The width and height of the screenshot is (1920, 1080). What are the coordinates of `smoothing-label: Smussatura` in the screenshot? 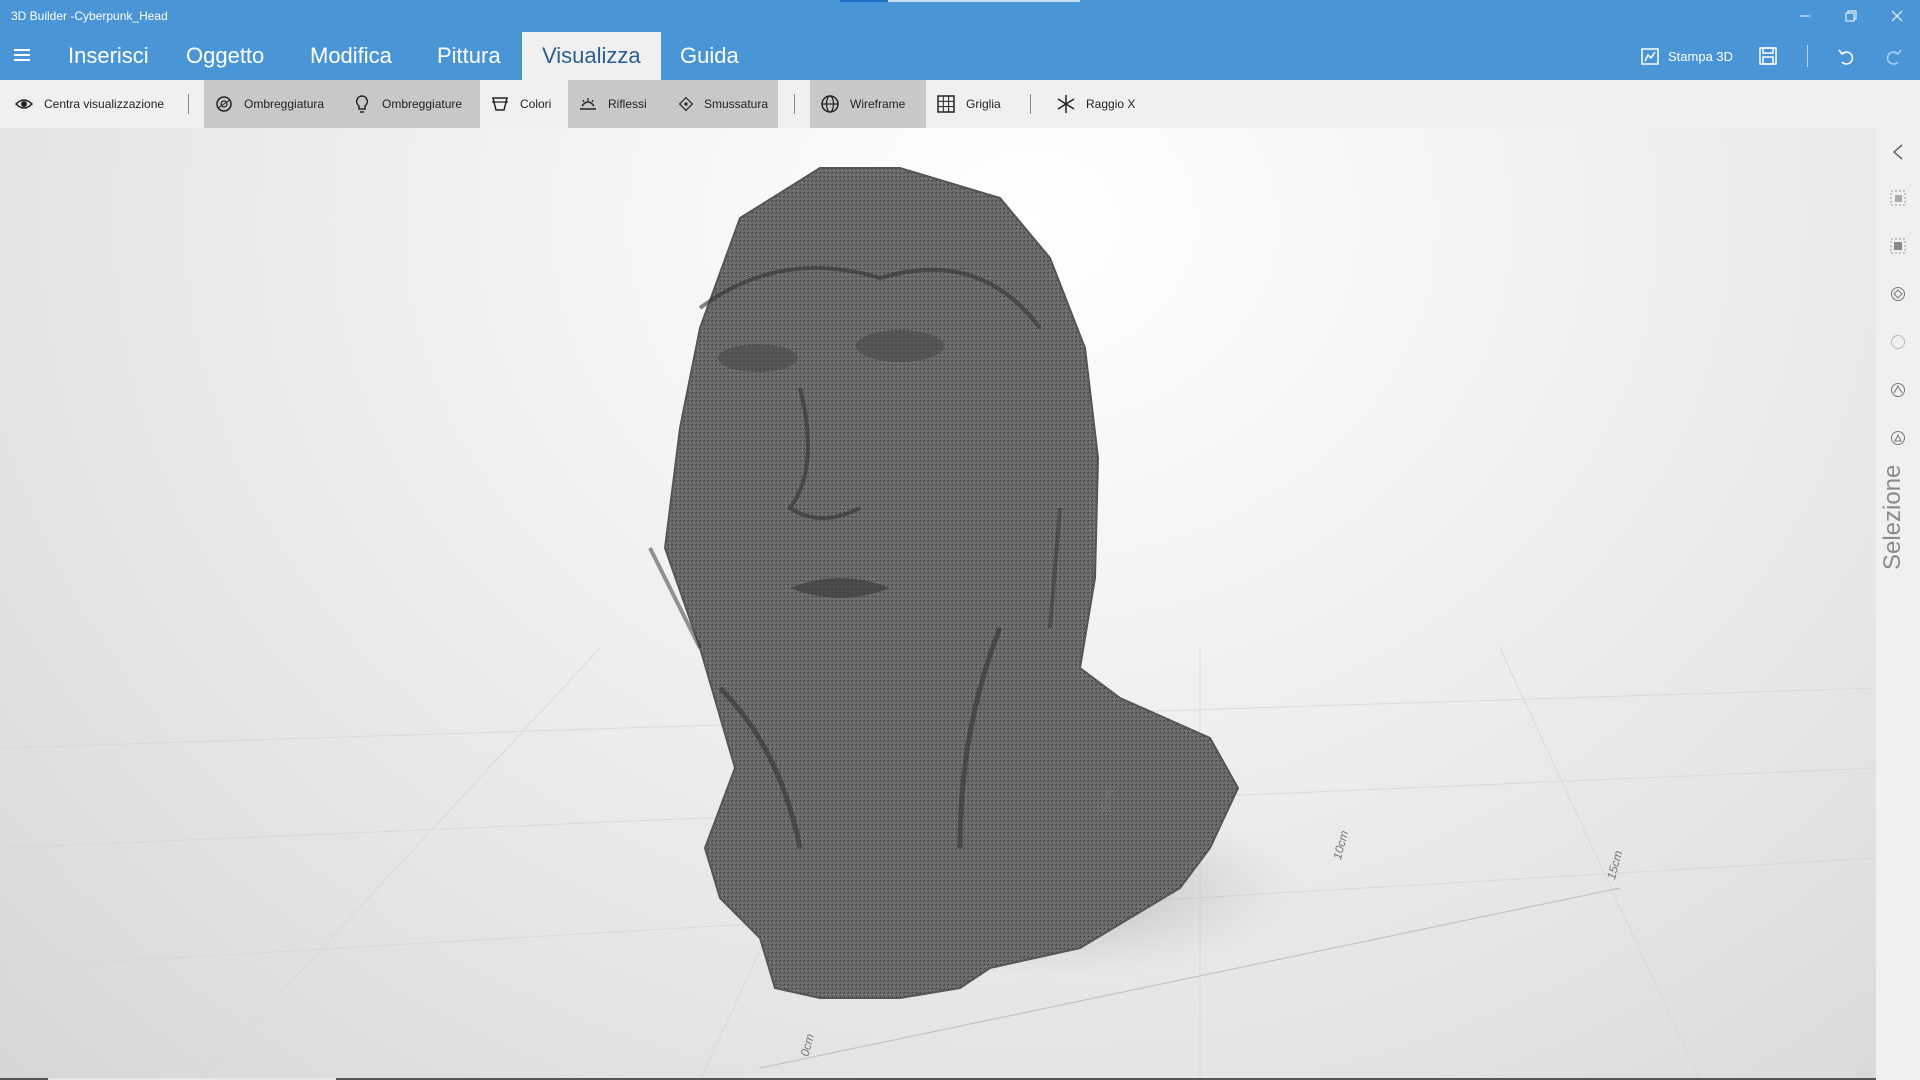 It's located at (735, 104).